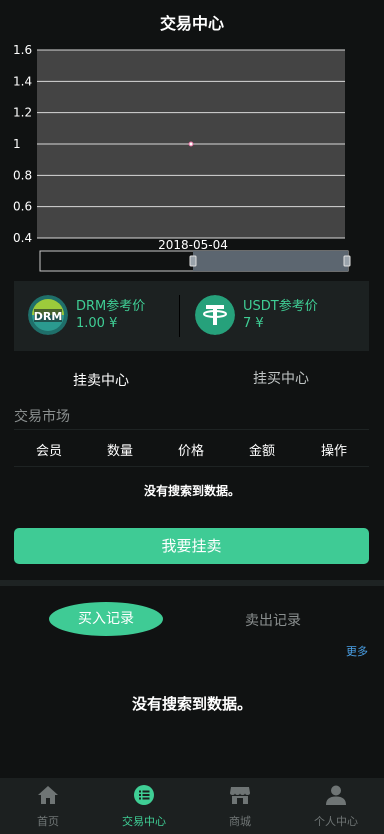 The image size is (384, 834). I want to click on y-tick-label: 1.2, so click(22, 113).